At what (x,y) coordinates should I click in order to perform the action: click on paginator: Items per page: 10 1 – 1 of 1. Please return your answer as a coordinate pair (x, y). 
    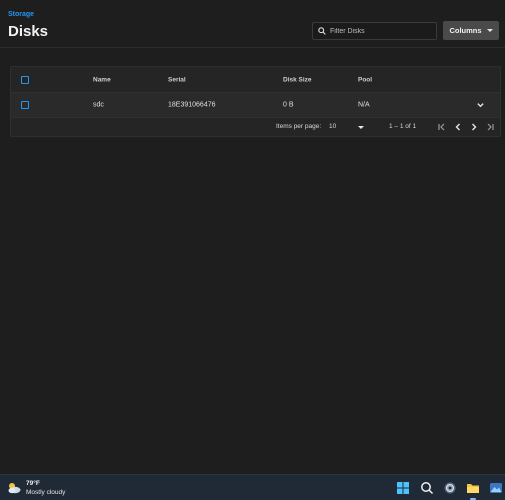
    Looking at the image, I should click on (255, 127).